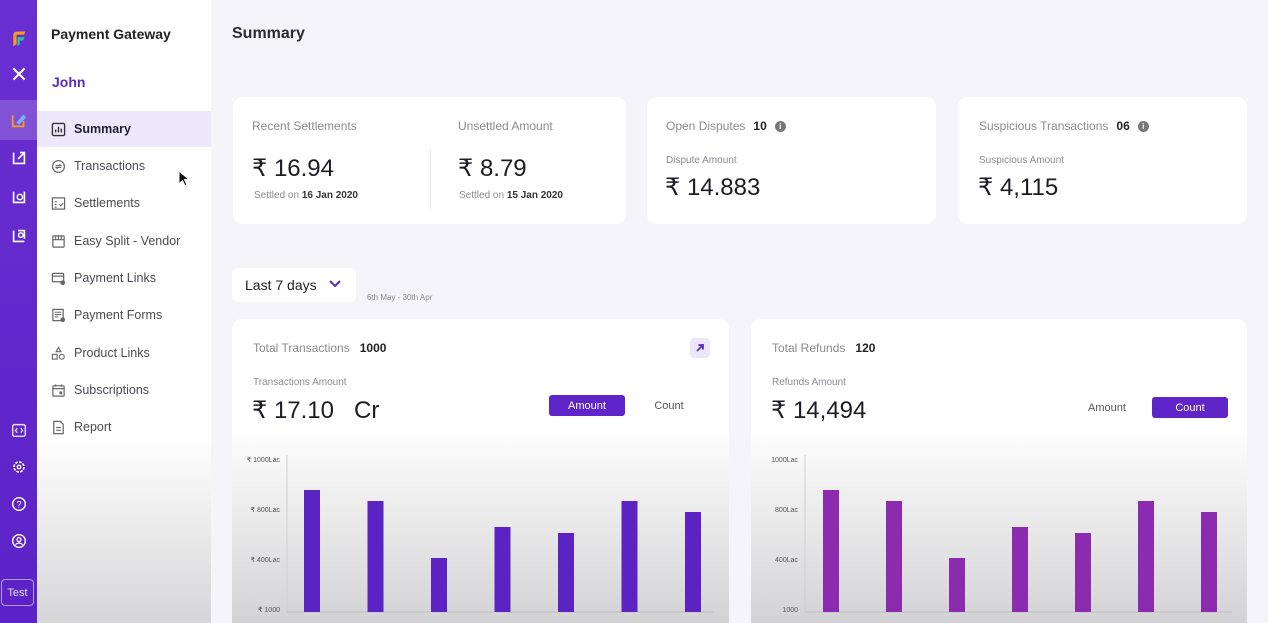  What do you see at coordinates (786, 560) in the screenshot?
I see `y-tick-label: 400Lac` at bounding box center [786, 560].